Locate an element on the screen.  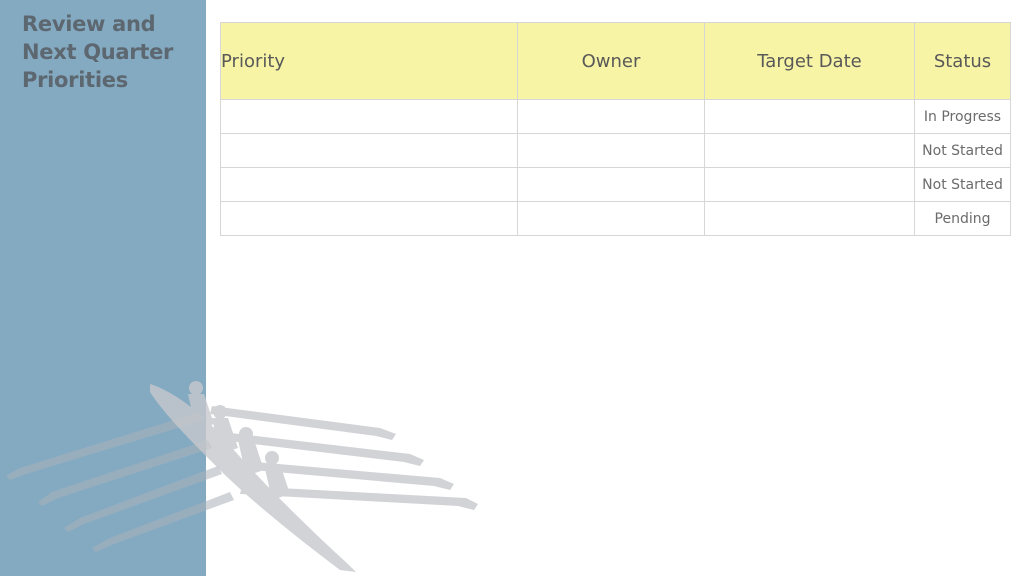
table-row: Pending is located at coordinates (615, 218).